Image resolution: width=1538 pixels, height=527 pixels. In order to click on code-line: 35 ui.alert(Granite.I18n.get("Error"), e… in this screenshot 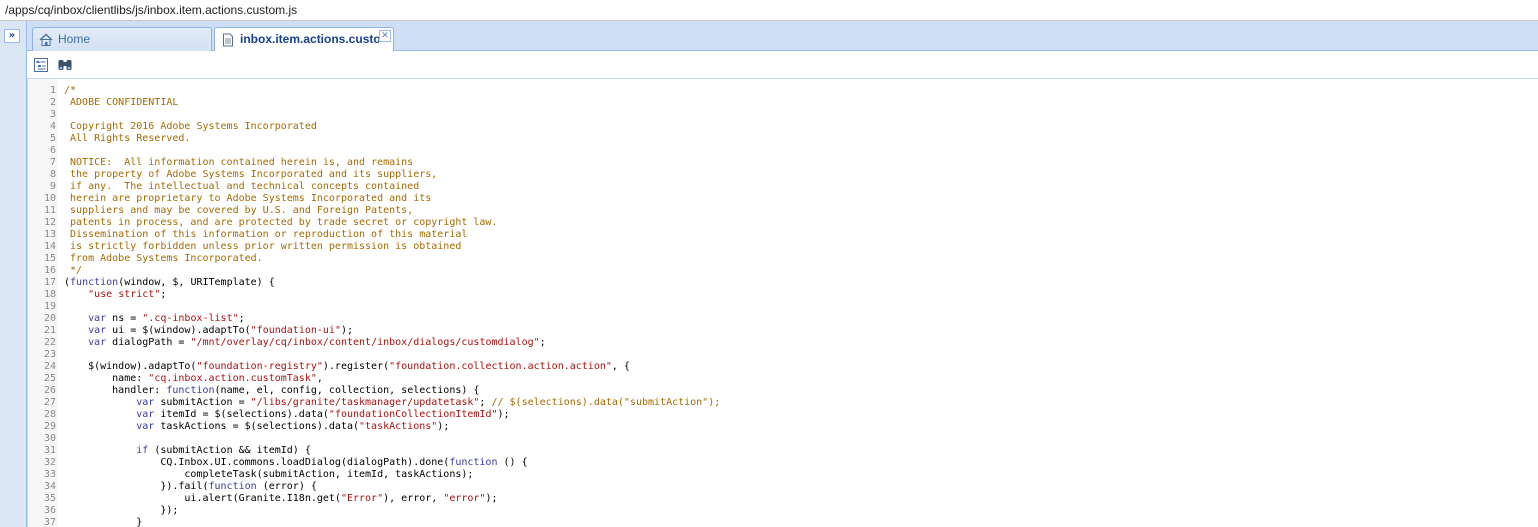, I will do `click(778, 499)`.